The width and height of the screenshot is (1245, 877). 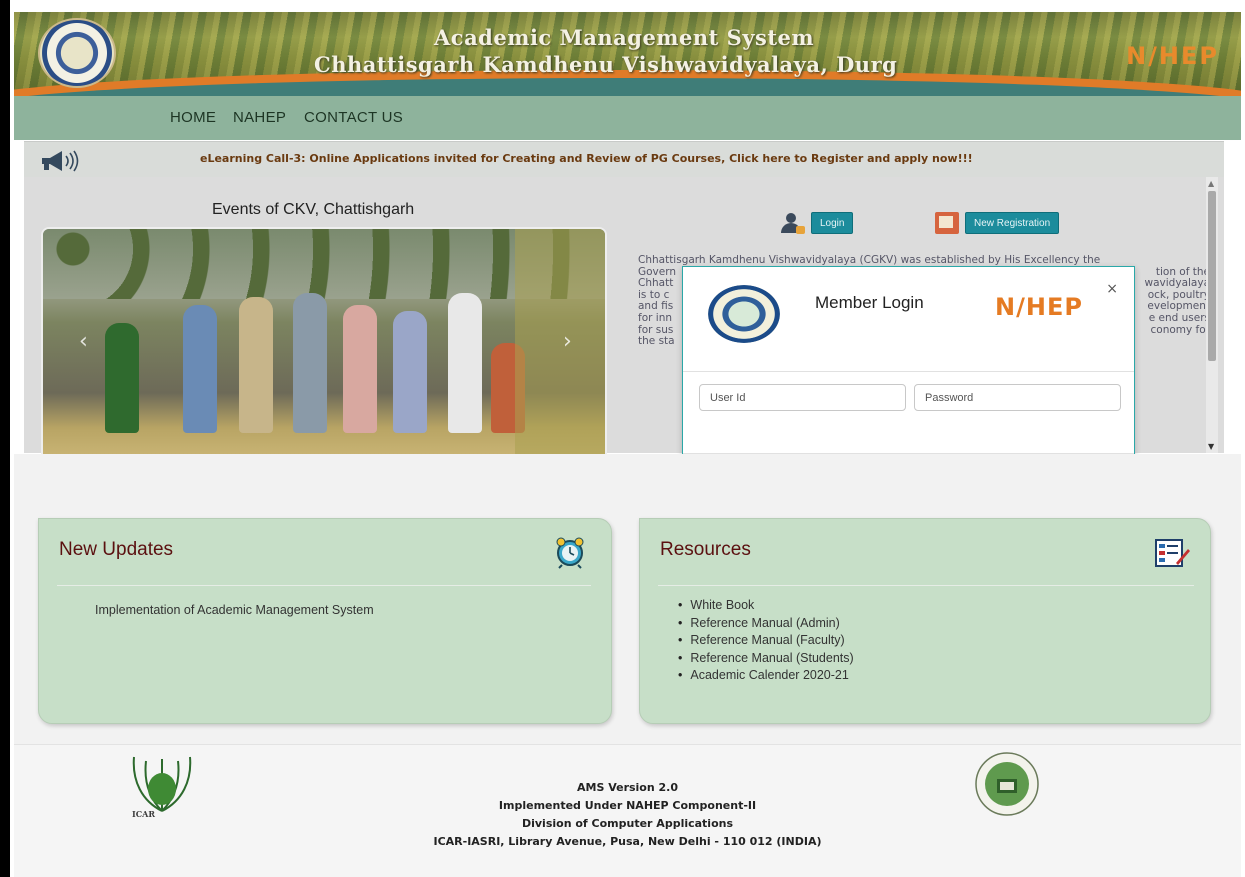 I want to click on card-title: New Updates, so click(x=116, y=549).